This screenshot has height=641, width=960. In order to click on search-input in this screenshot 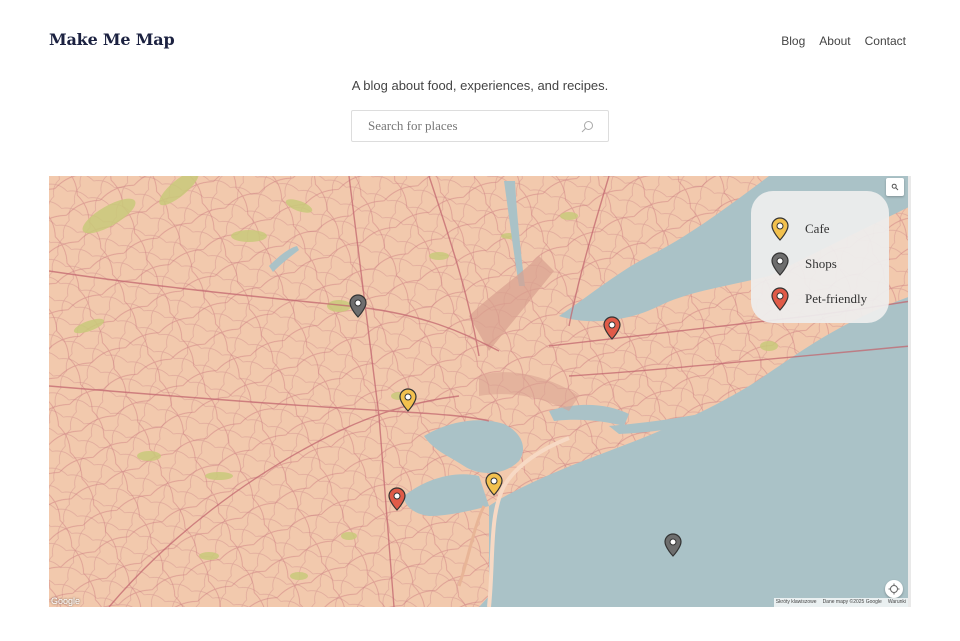, I will do `click(462, 126)`.